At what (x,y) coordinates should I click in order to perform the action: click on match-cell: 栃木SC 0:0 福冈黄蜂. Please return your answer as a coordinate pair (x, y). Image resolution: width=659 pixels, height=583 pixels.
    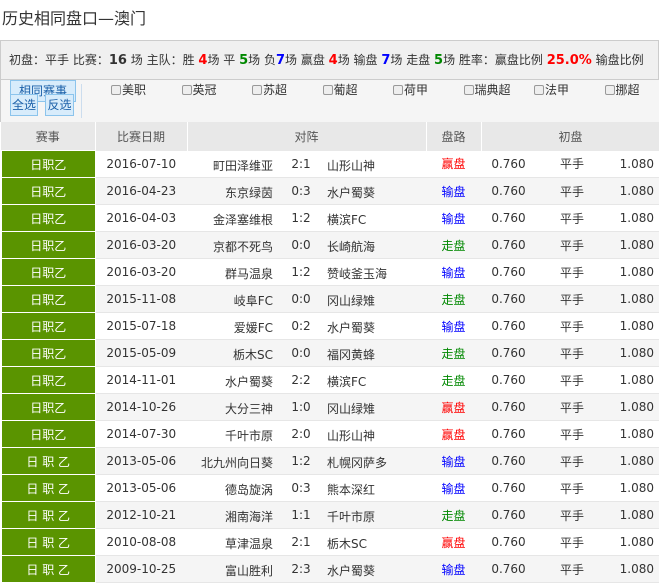
    Looking at the image, I should click on (306, 353).